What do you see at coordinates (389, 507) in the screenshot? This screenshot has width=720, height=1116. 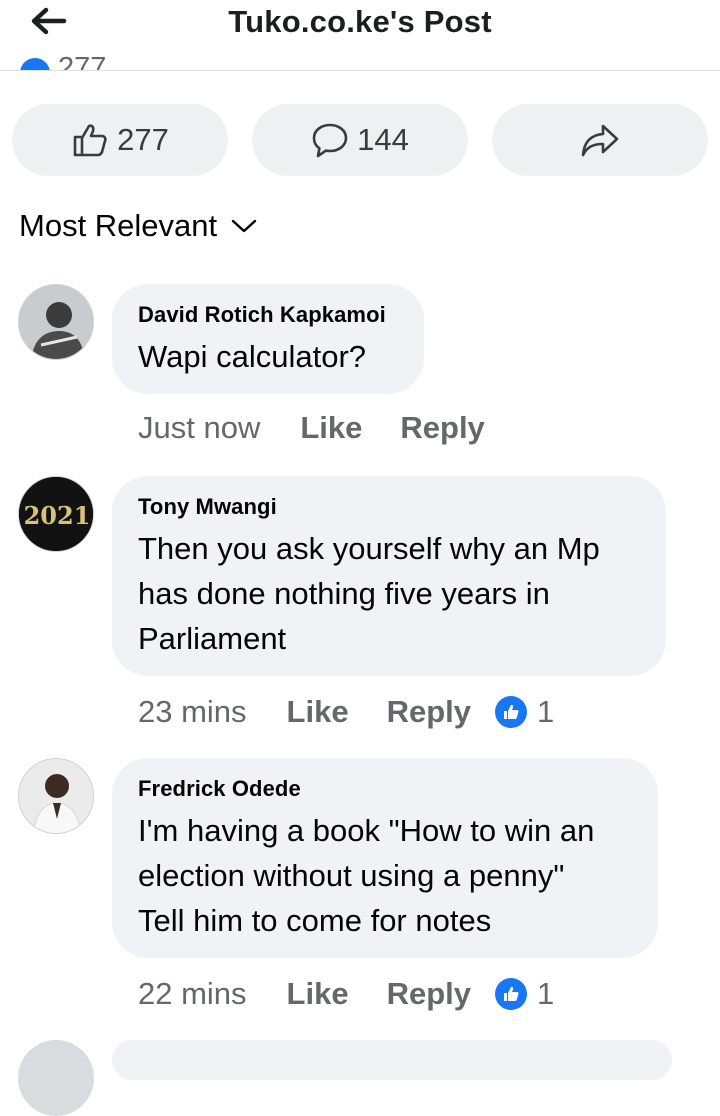 I see `comment-author: Tony Mwangi` at bounding box center [389, 507].